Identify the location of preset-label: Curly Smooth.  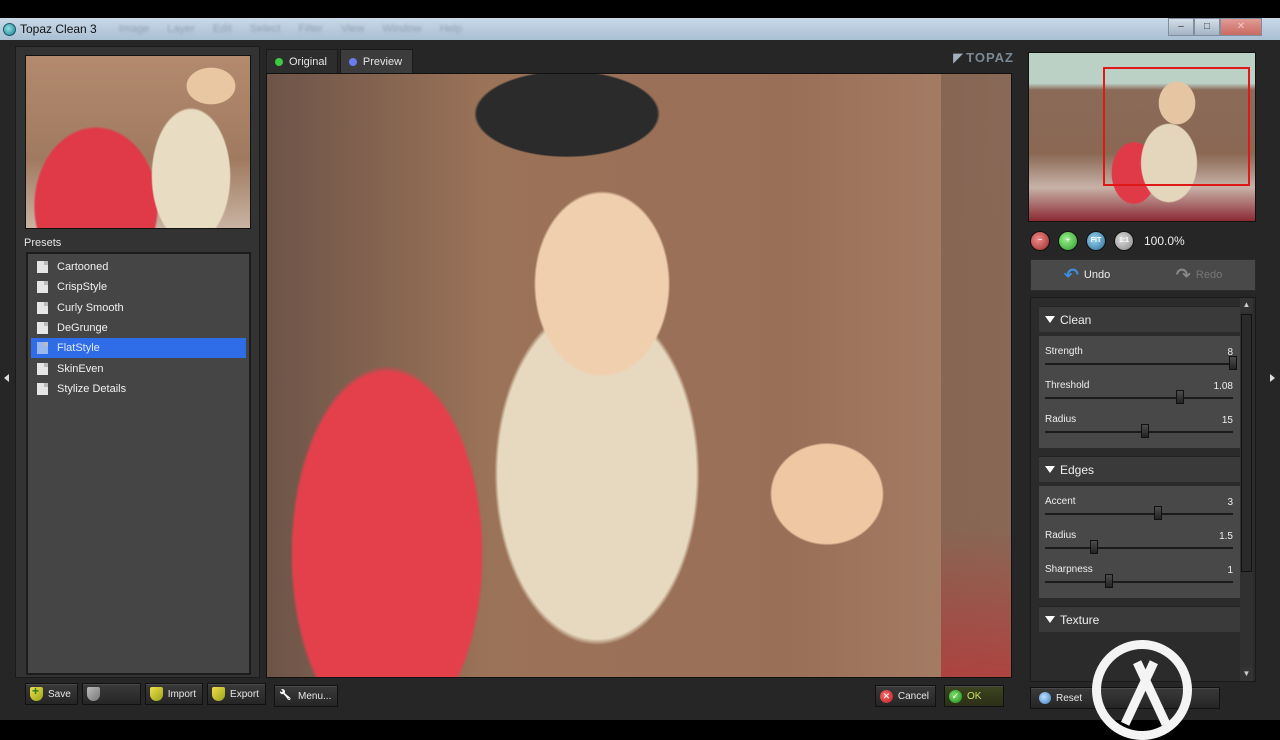
(90, 307).